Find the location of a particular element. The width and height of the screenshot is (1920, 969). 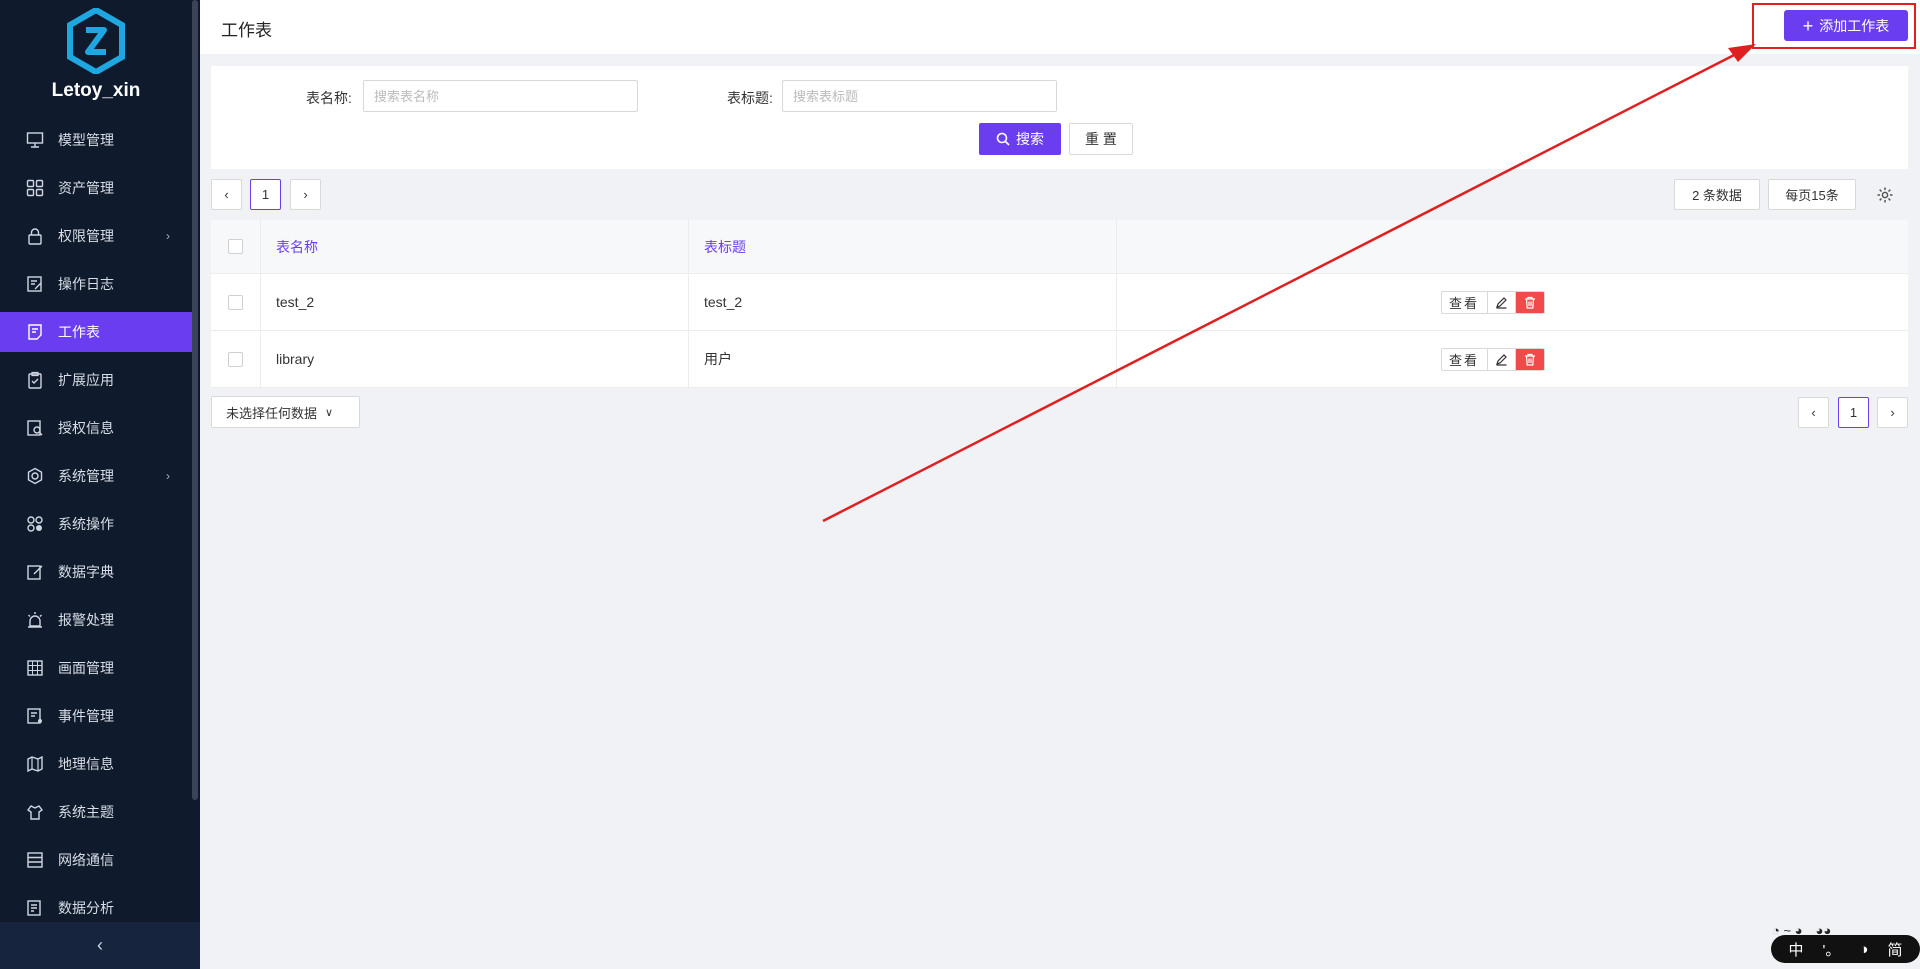

worksheet-icon is located at coordinates (35, 332).